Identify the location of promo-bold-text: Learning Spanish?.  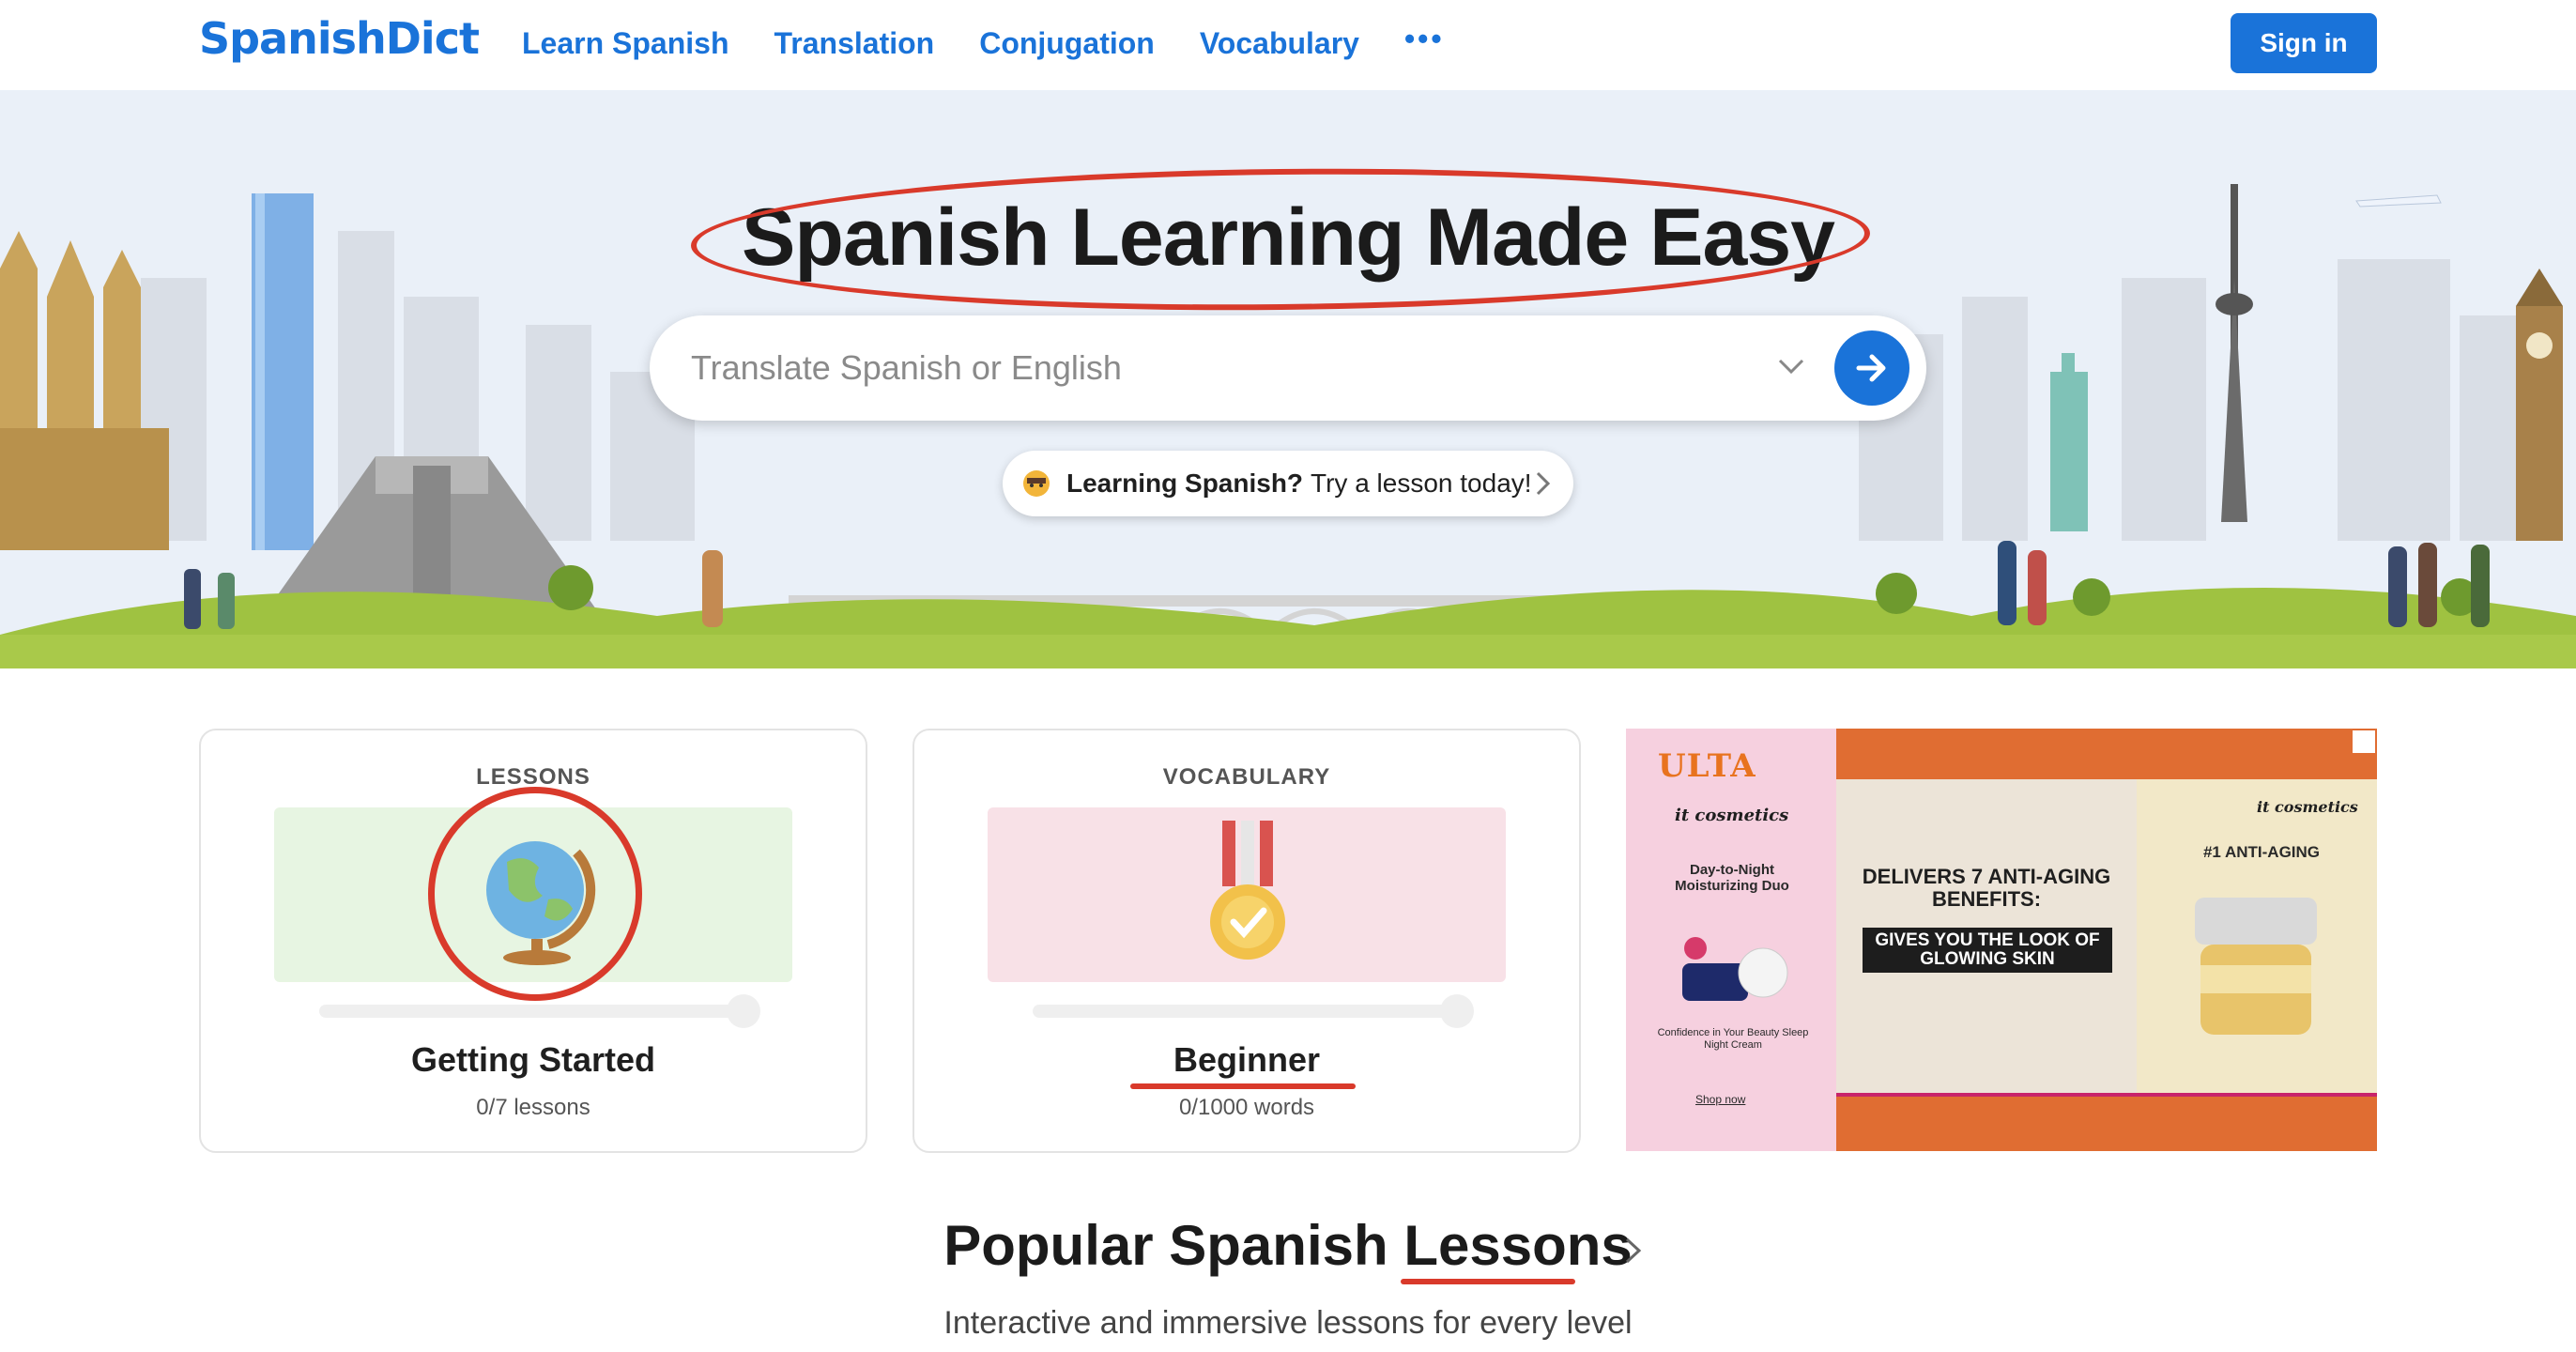
(1185, 484).